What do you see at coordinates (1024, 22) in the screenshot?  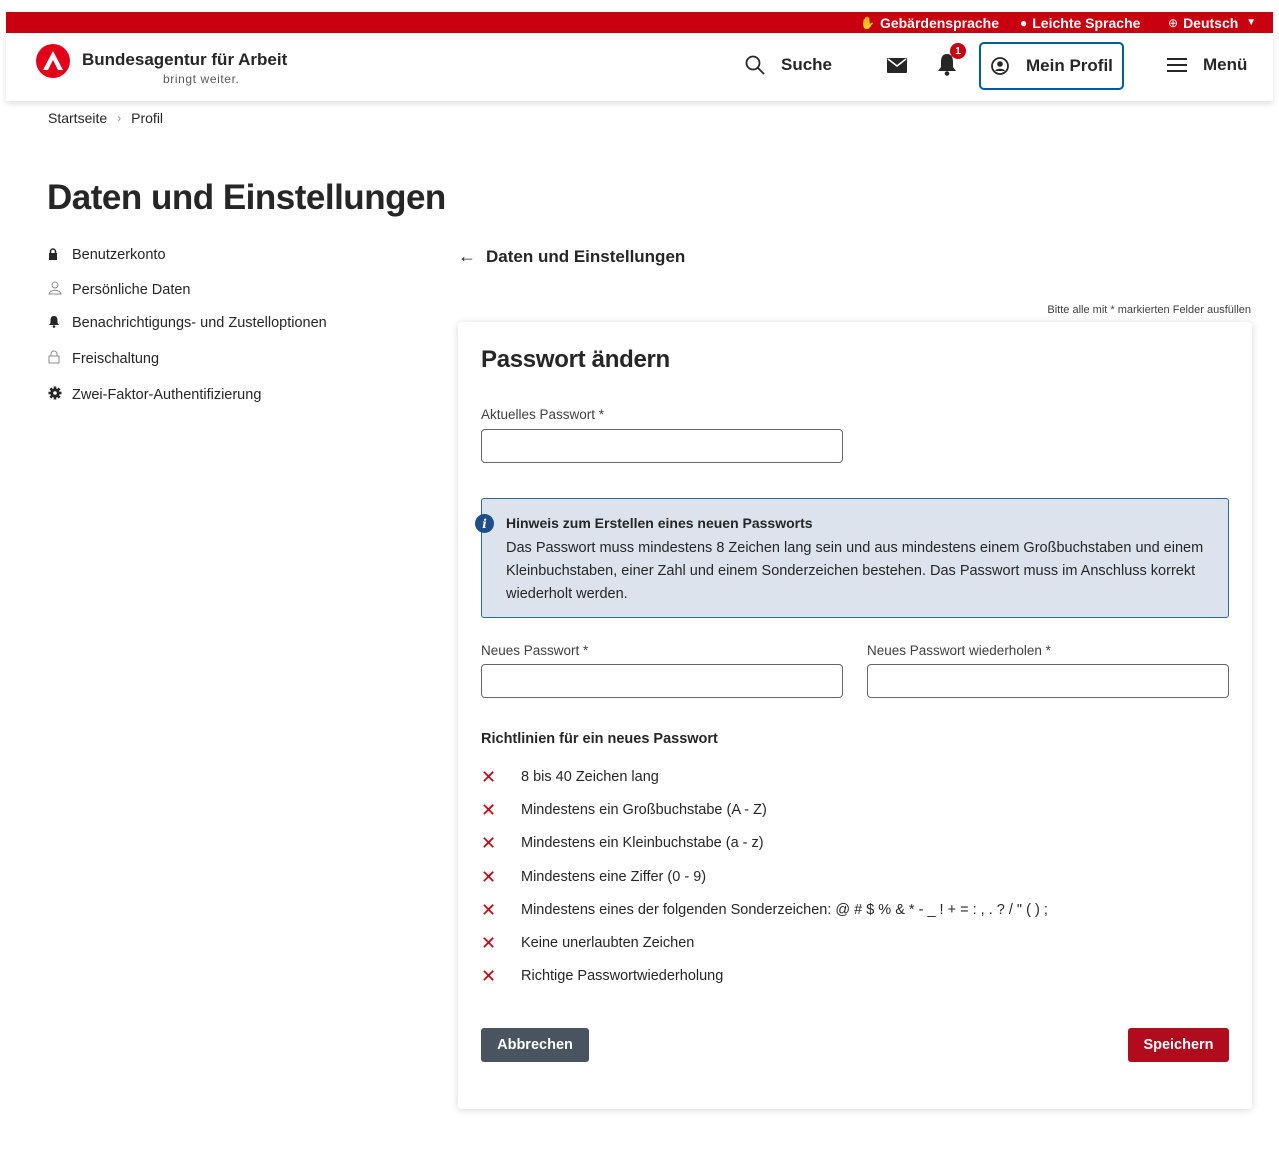 I see `easy-language-icon: ●` at bounding box center [1024, 22].